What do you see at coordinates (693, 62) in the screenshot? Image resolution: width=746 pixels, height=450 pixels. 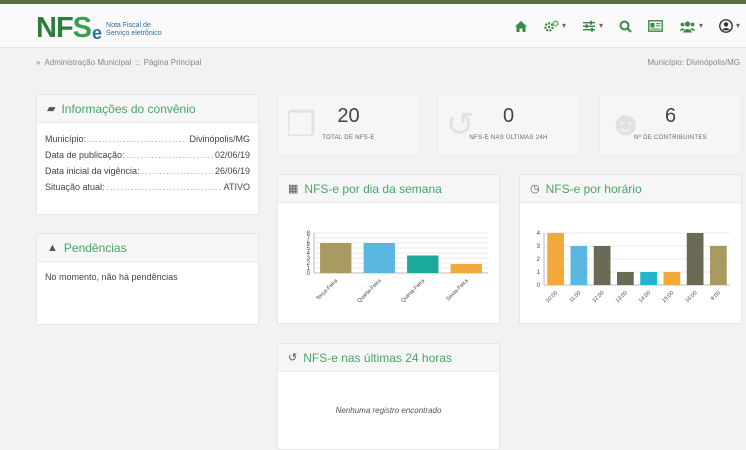 I see `municipio-label: Município: Divinópolis/MG` at bounding box center [693, 62].